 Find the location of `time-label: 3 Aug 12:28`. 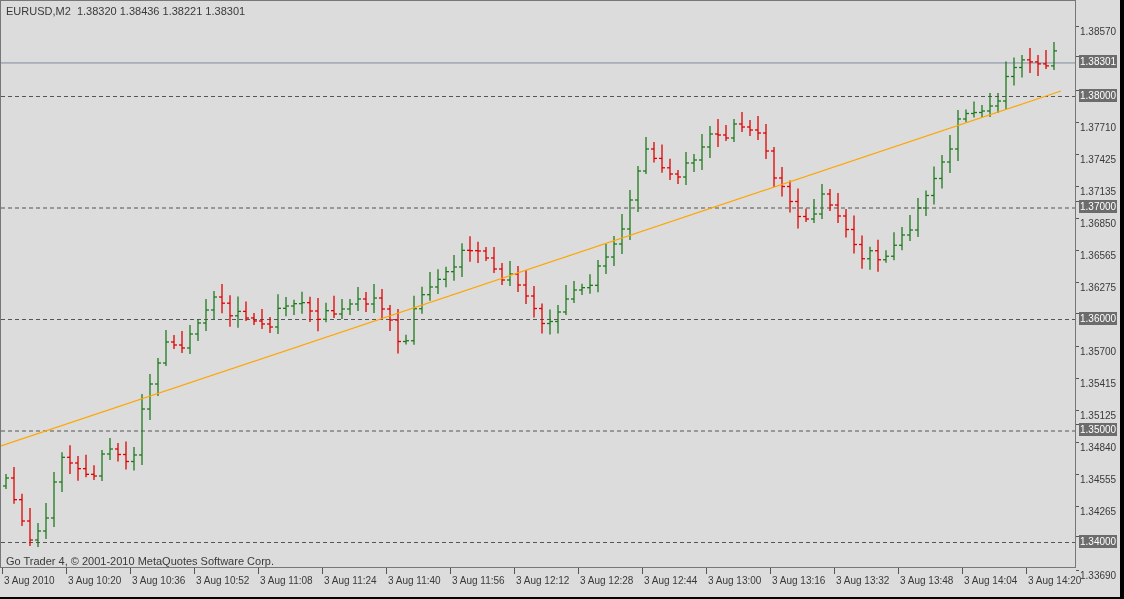

time-label: 3 Aug 12:28 is located at coordinates (607, 580).